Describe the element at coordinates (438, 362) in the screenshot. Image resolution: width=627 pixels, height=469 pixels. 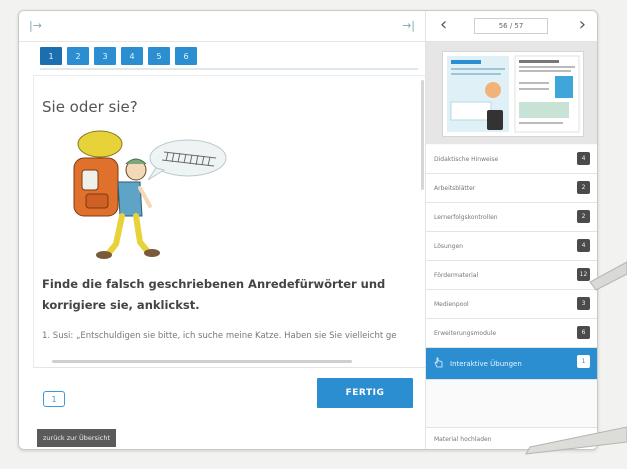
I see `hand-pointer-icon` at that location.